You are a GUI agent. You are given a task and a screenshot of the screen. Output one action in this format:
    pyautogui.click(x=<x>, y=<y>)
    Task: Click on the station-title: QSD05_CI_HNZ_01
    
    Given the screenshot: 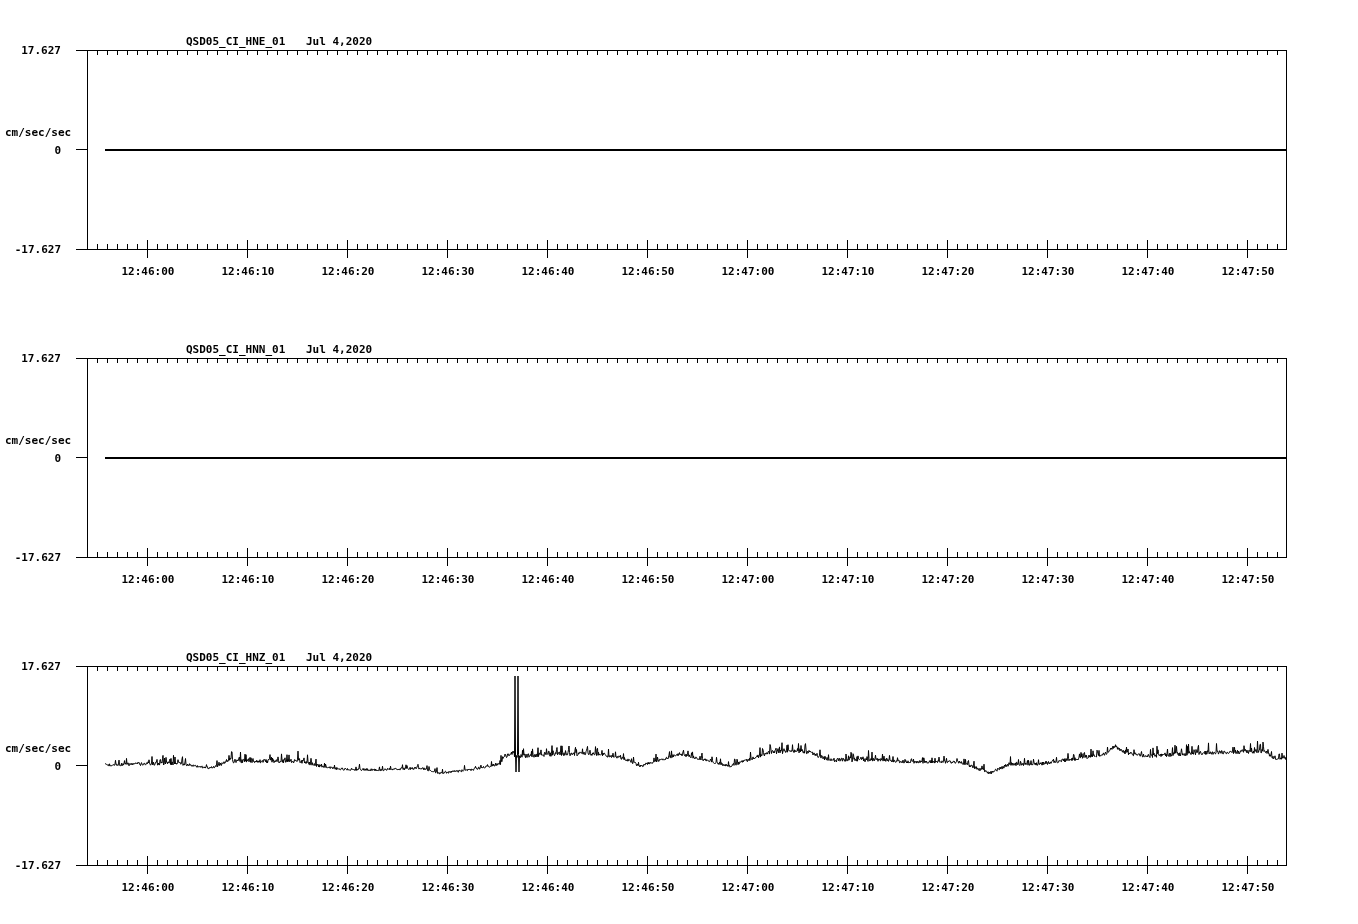 What is the action you would take?
    pyautogui.click(x=236, y=657)
    